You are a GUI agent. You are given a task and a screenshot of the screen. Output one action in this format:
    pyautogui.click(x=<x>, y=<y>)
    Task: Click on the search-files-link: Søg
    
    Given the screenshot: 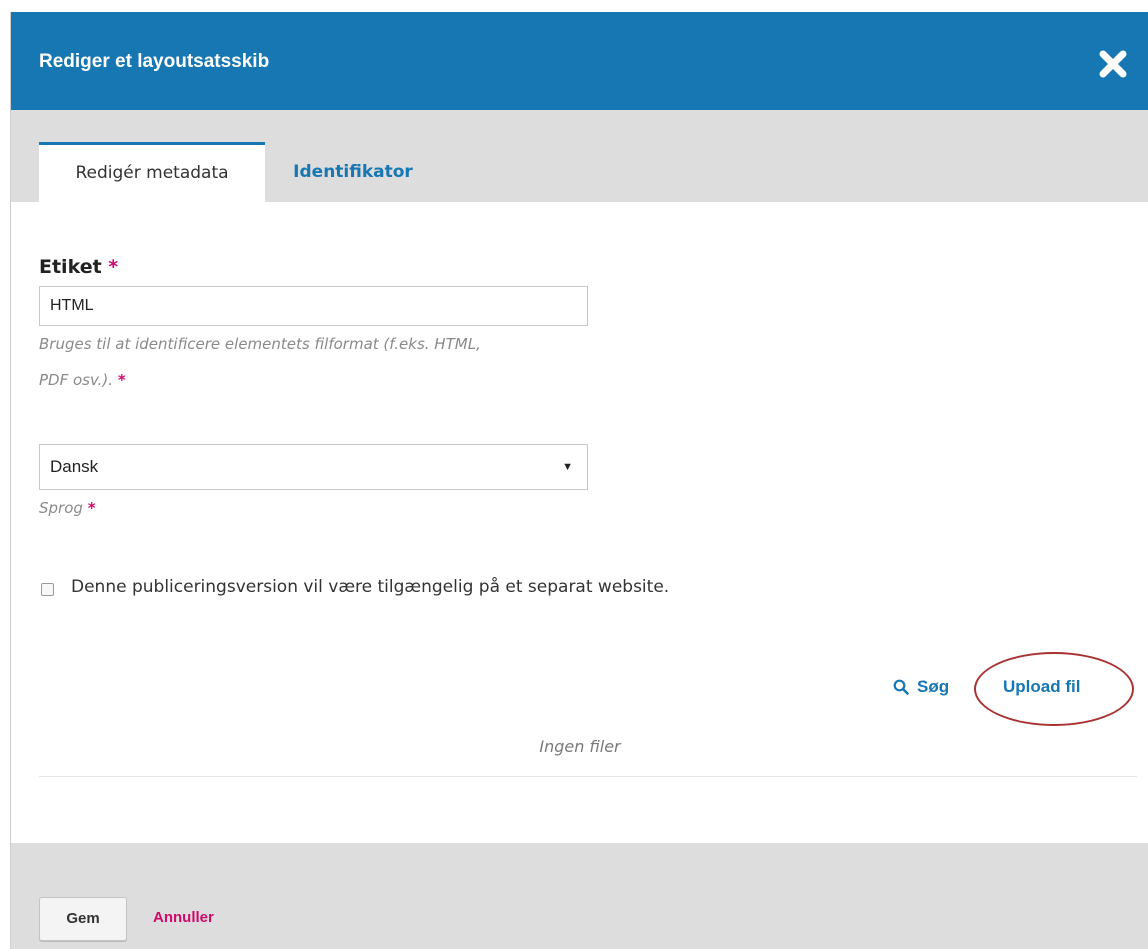 What is the action you would take?
    pyautogui.click(x=921, y=687)
    